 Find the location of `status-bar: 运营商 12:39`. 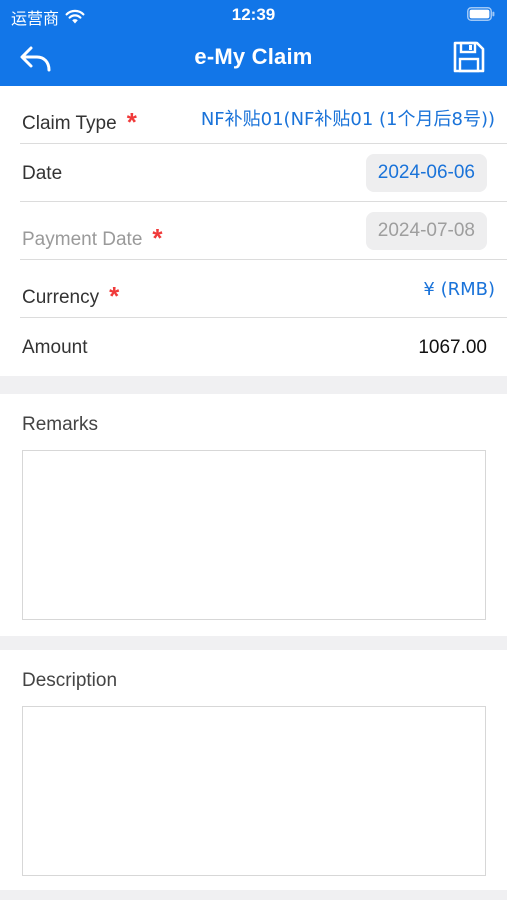

status-bar: 运营商 12:39 is located at coordinates (253, 15).